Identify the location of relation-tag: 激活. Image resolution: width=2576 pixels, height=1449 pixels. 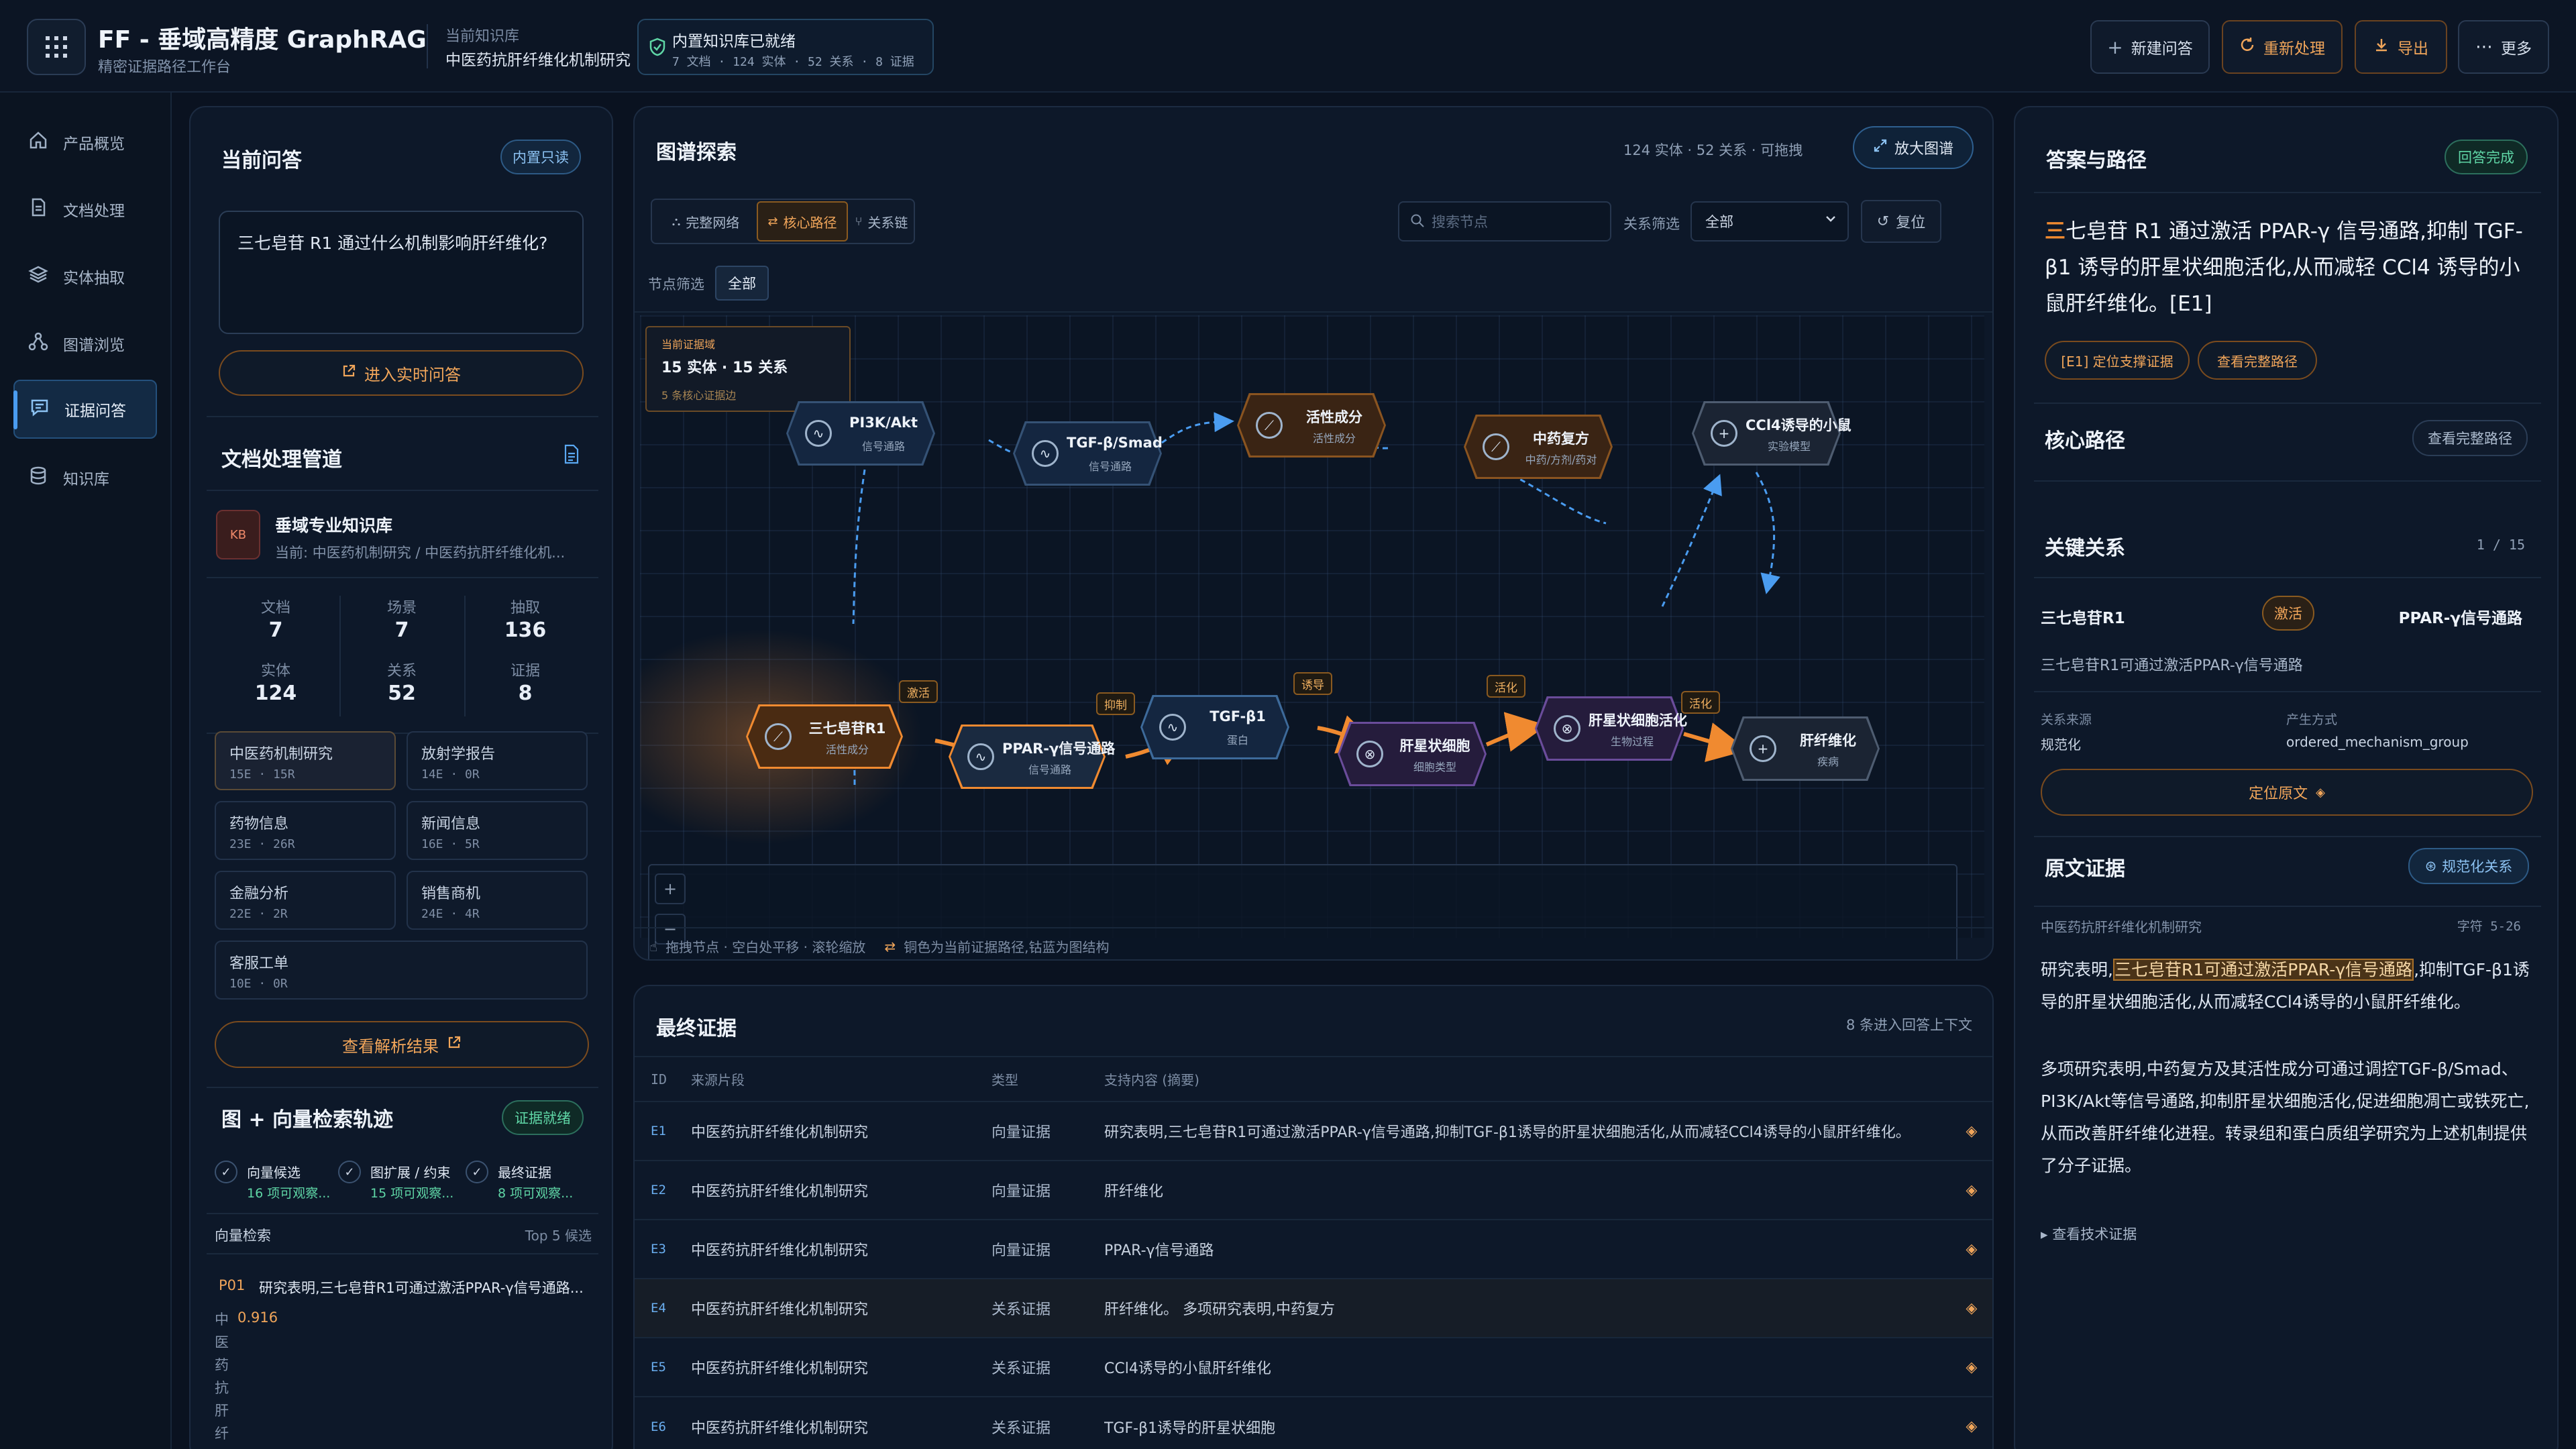
(2288, 613).